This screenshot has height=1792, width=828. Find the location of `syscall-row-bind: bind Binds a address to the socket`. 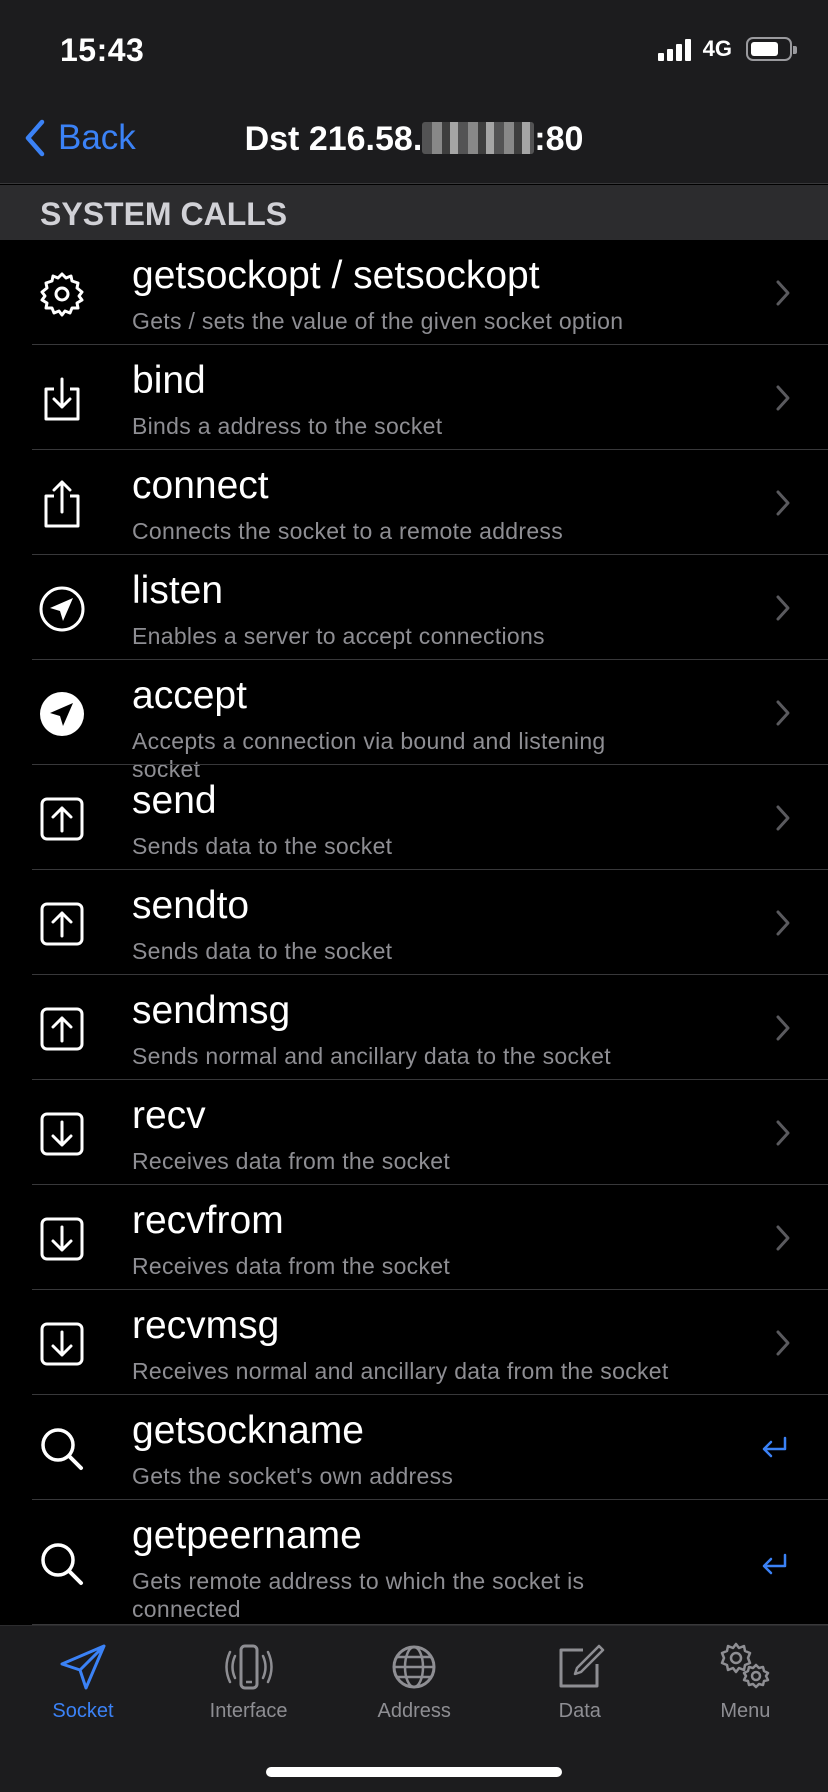

syscall-row-bind: bind Binds a address to the socket is located at coordinates (414, 397).